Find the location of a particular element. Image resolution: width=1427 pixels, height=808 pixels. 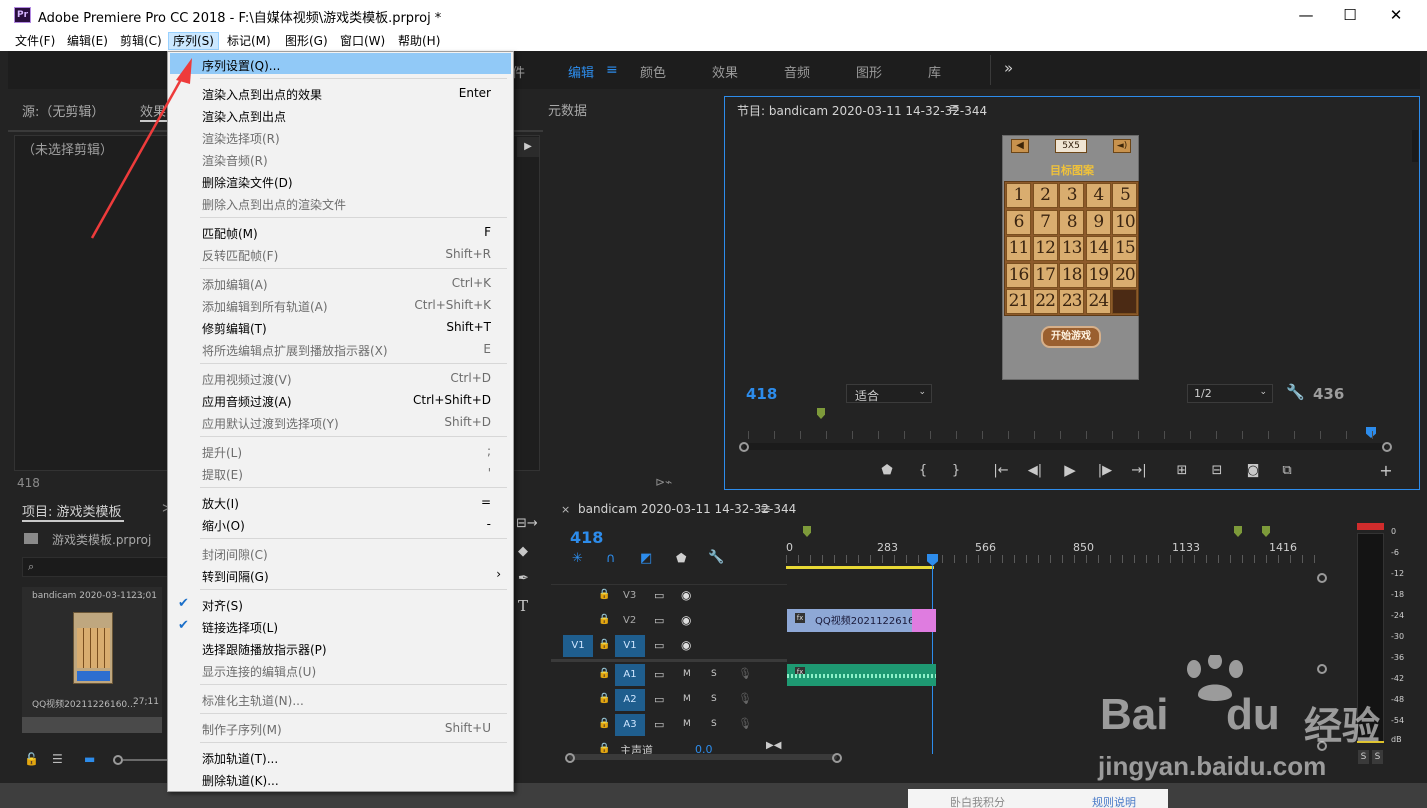

close-button: ✕ is located at coordinates (1396, 15).